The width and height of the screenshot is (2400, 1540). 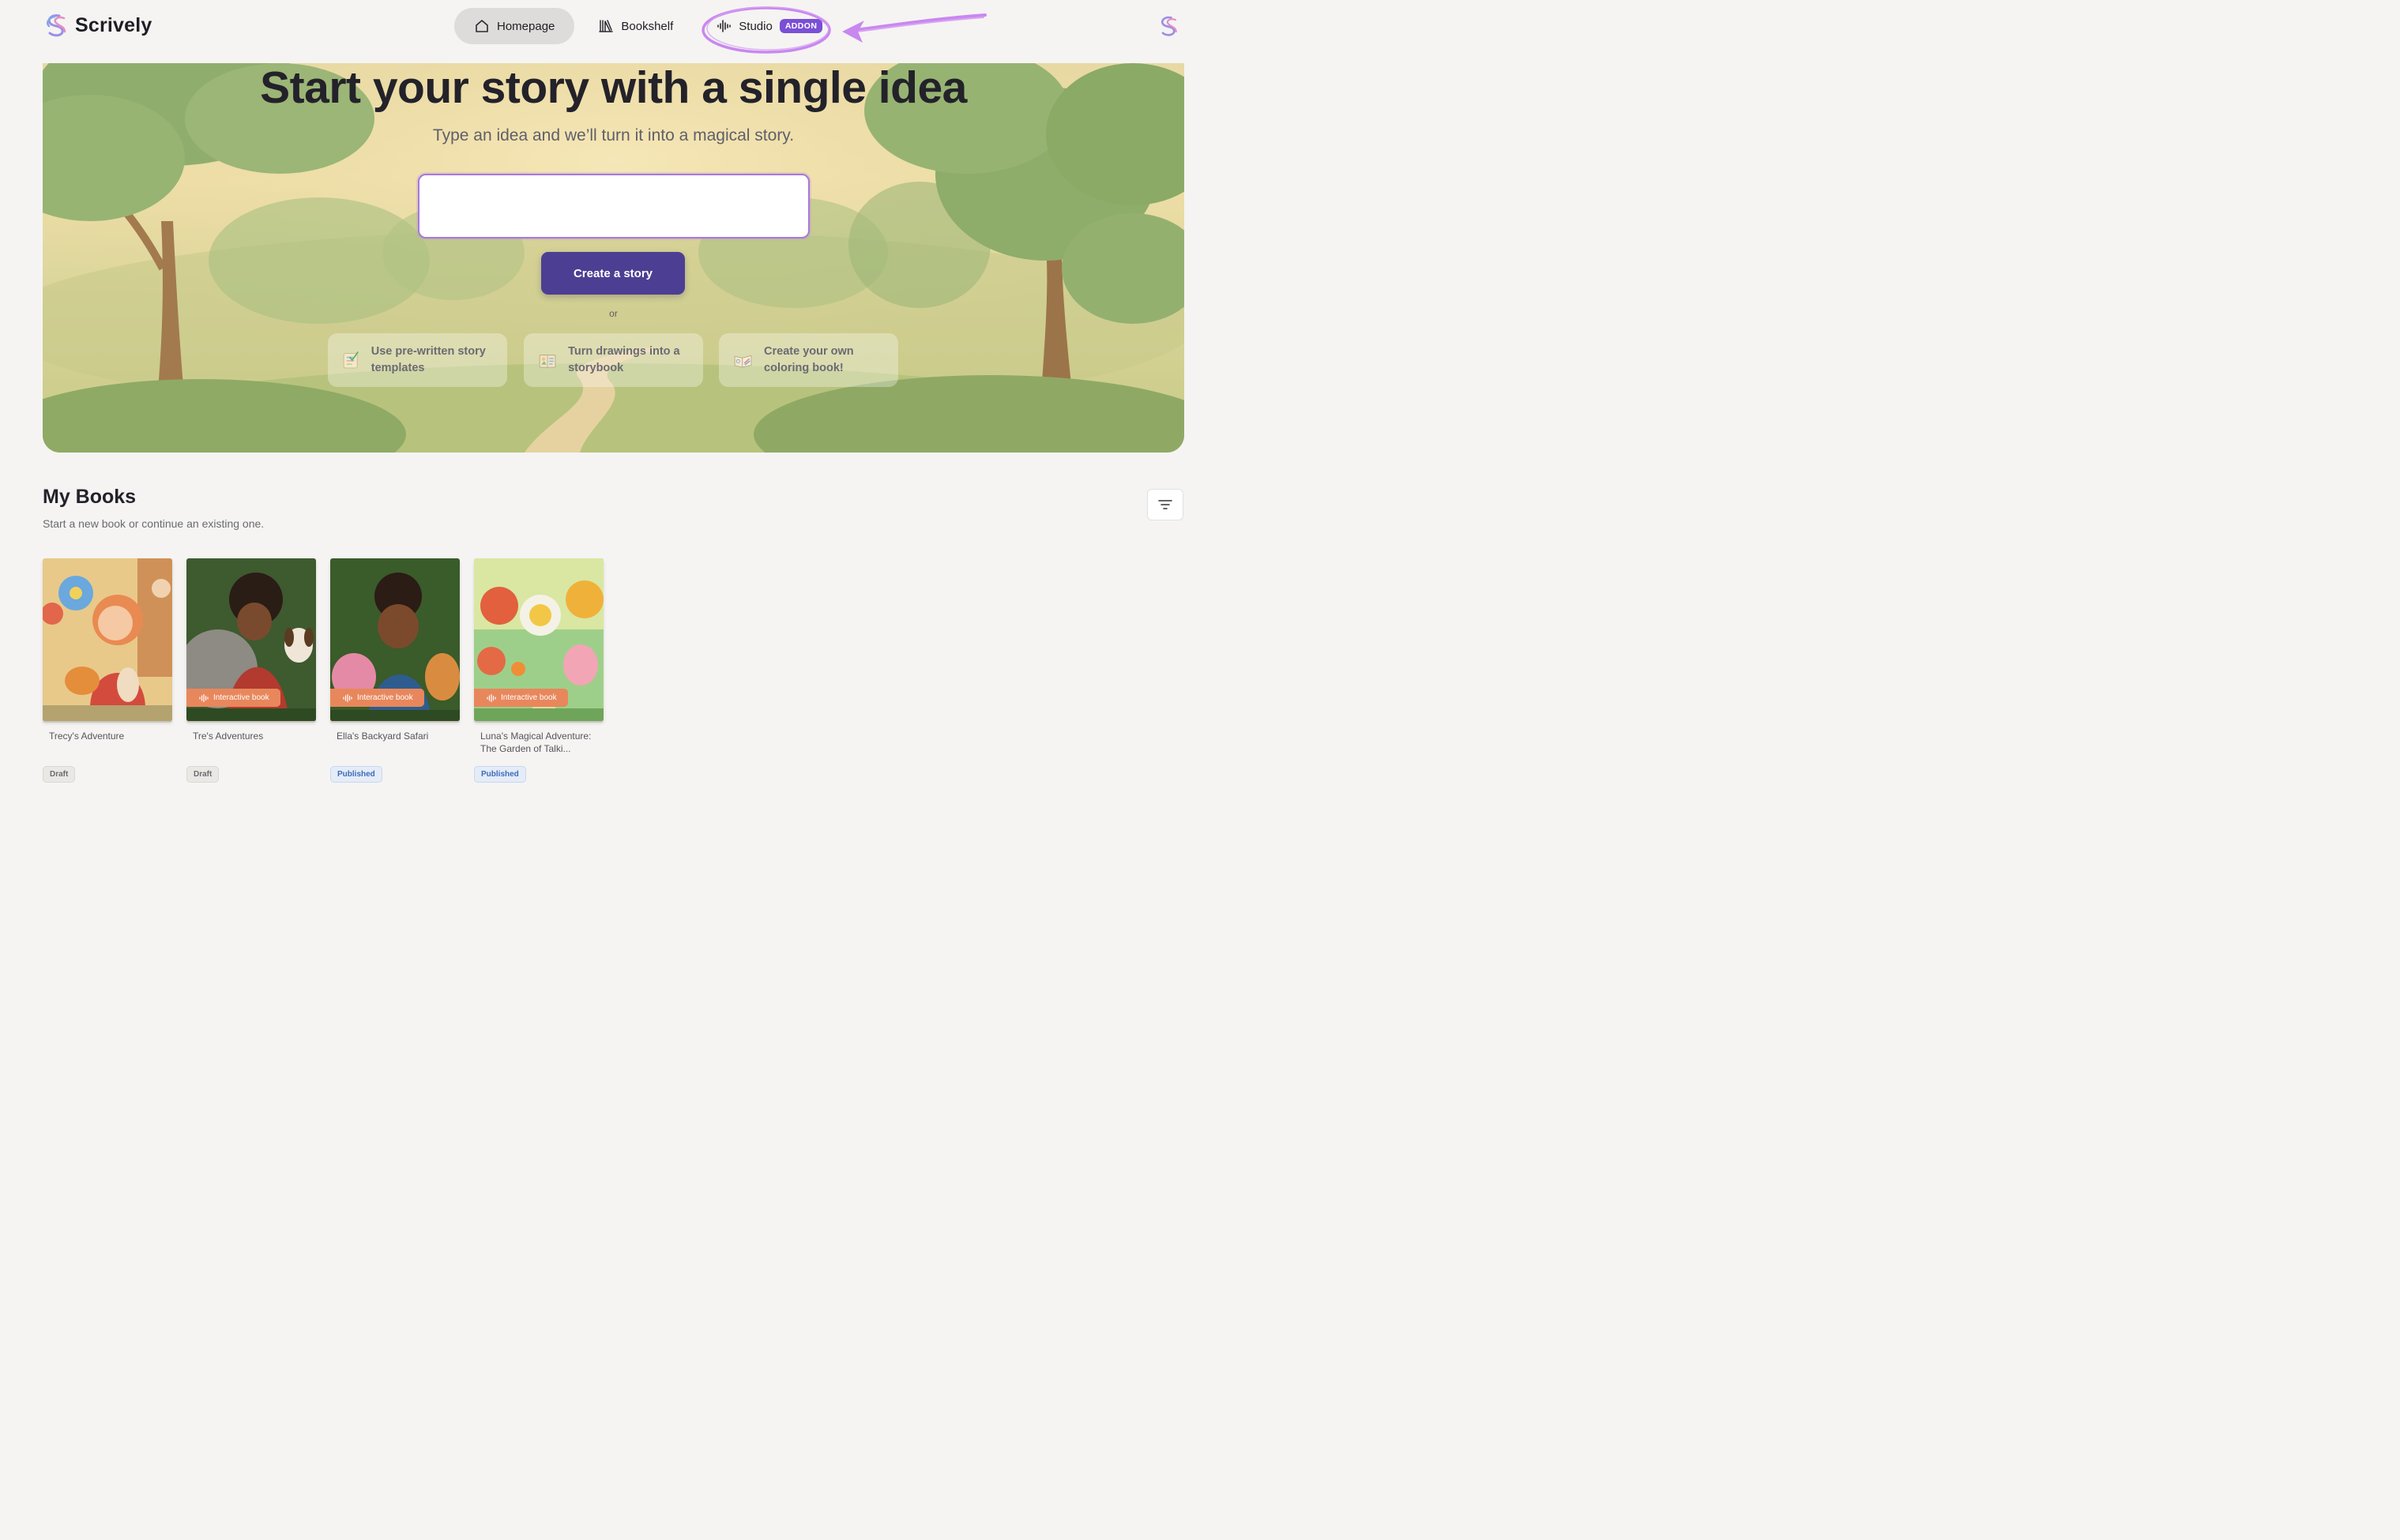 I want to click on brand: Scrively, so click(x=97, y=25).